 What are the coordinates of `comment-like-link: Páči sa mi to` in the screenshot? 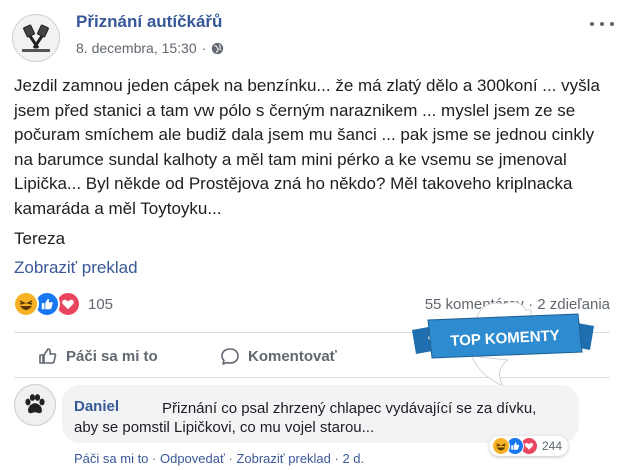 It's located at (111, 458).